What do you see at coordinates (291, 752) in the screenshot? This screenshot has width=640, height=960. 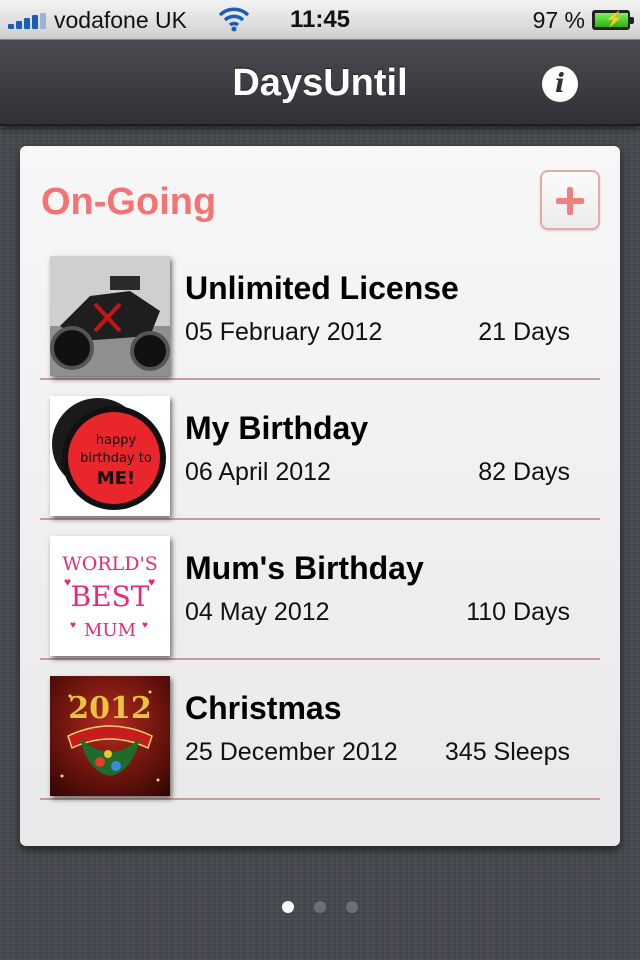 I see `event-date: 25 December 2012` at bounding box center [291, 752].